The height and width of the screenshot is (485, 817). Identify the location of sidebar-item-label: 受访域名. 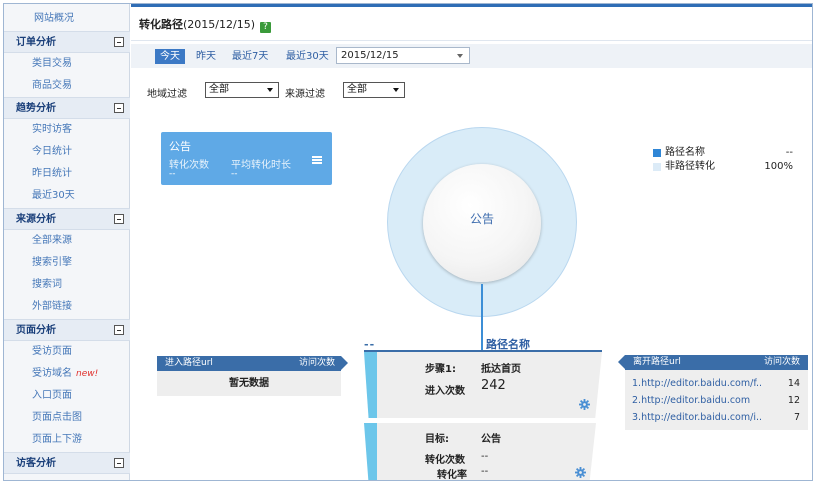
(52, 373).